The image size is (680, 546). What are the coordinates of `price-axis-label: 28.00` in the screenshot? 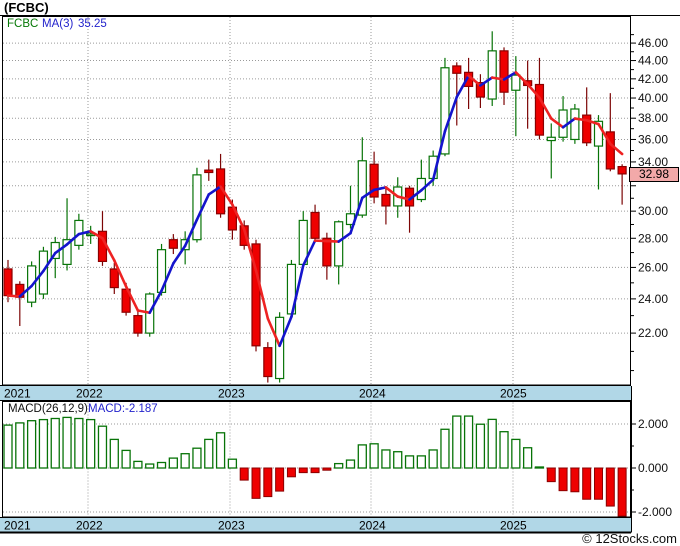 It's located at (653, 238).